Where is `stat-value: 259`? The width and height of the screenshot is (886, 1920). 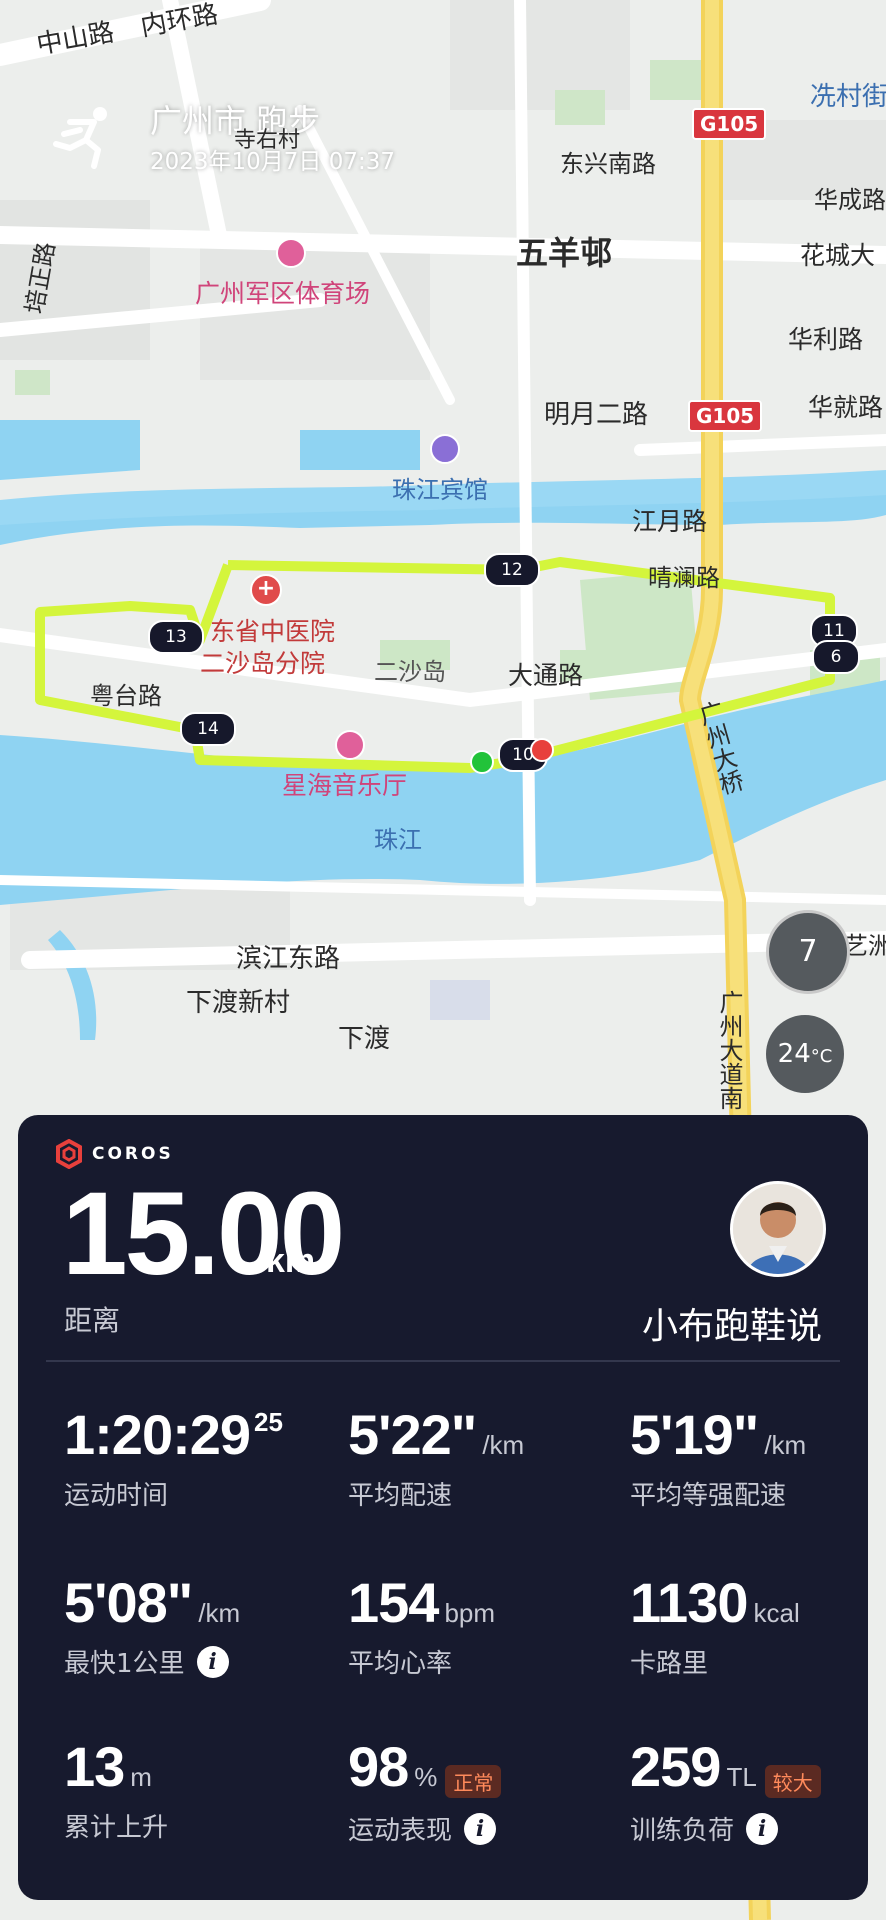 stat-value: 259 is located at coordinates (675, 1766).